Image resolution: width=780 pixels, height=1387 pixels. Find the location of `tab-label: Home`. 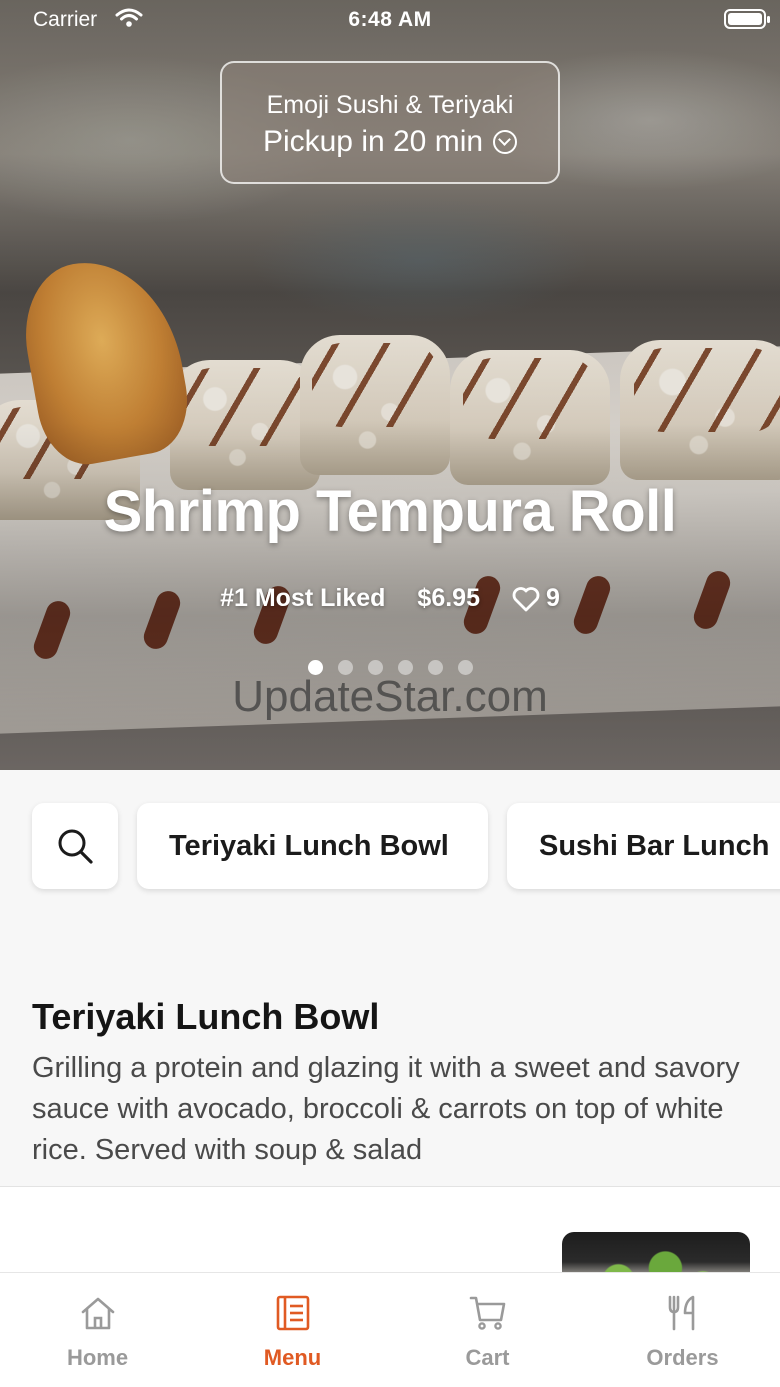

tab-label: Home is located at coordinates (97, 1357).